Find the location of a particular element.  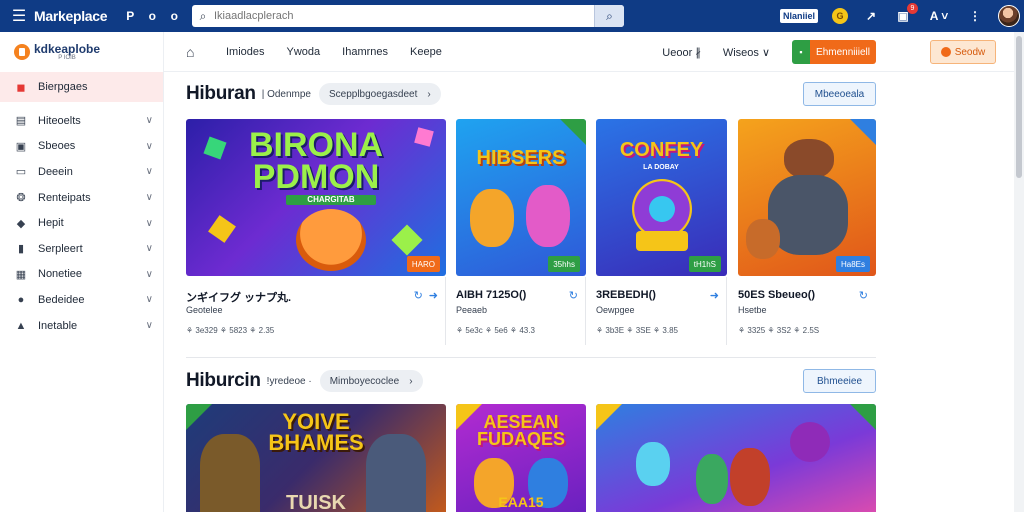

sidebar-item-book: ▮ Serpleert ∨ is located at coordinates (81, 249).